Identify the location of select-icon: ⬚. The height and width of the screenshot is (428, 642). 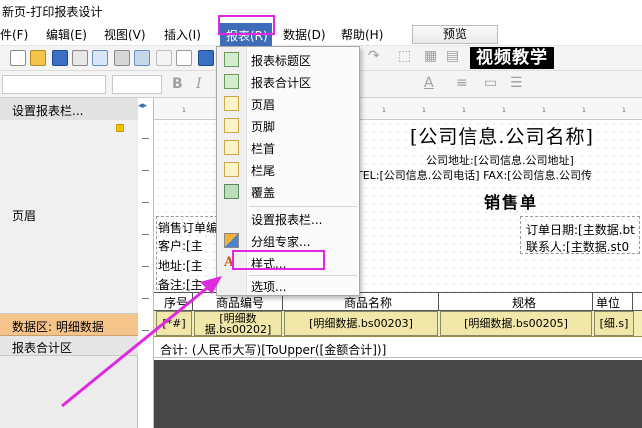
(404, 56).